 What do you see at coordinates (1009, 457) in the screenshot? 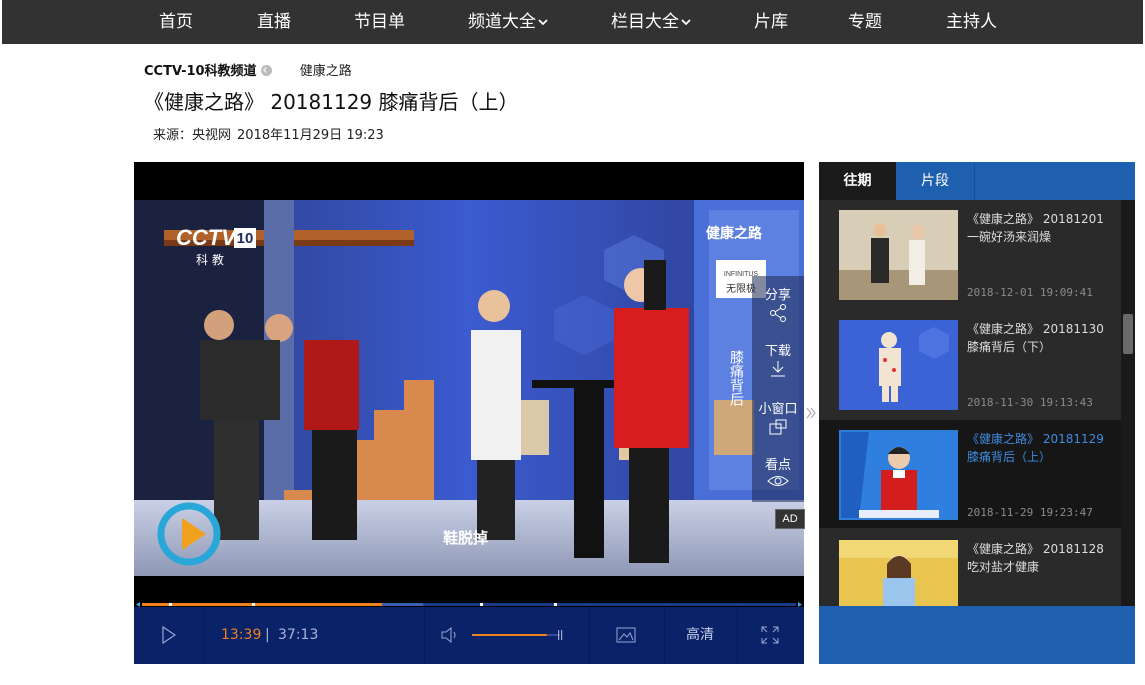
I see `episode-subtitle: 膝痛背后（上）` at bounding box center [1009, 457].